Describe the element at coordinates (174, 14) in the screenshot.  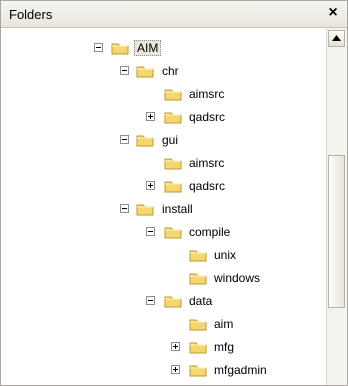
I see `pane-titlebar: Folders ×` at that location.